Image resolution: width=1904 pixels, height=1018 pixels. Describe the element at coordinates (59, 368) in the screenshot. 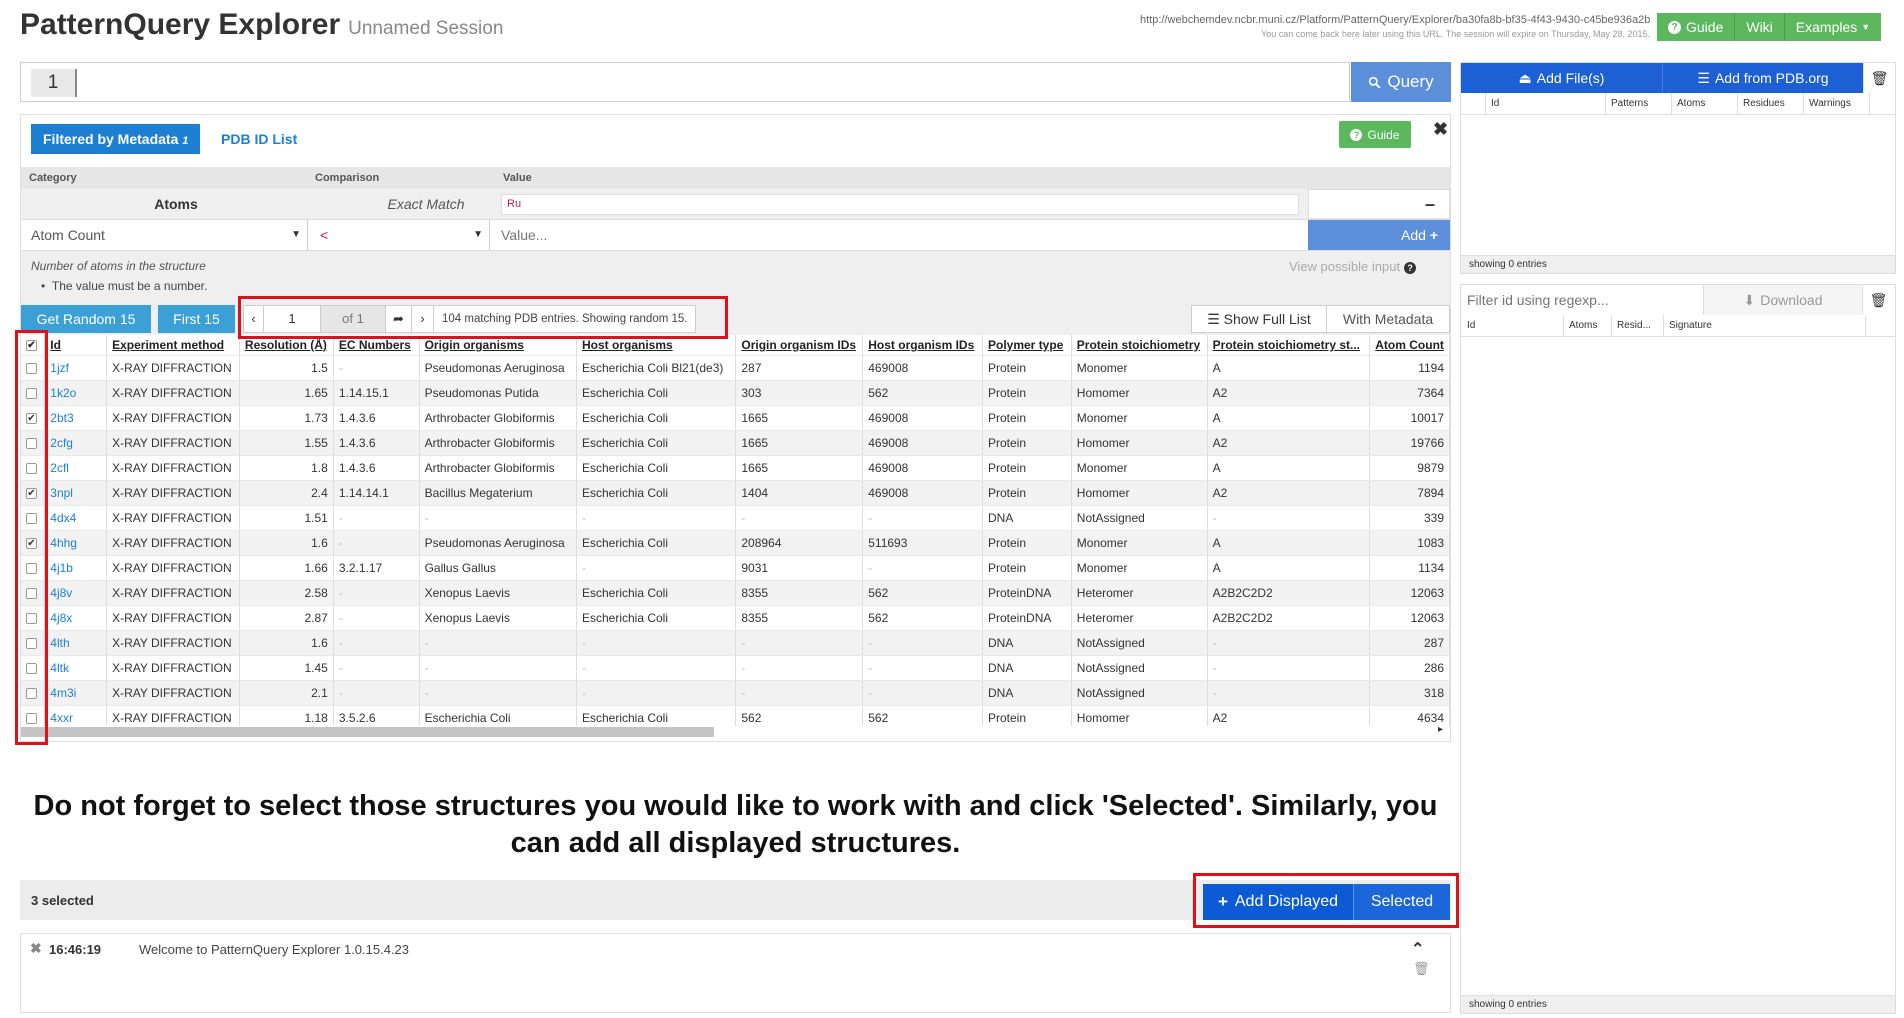

I see `pdb-id-link: 1jzf` at that location.